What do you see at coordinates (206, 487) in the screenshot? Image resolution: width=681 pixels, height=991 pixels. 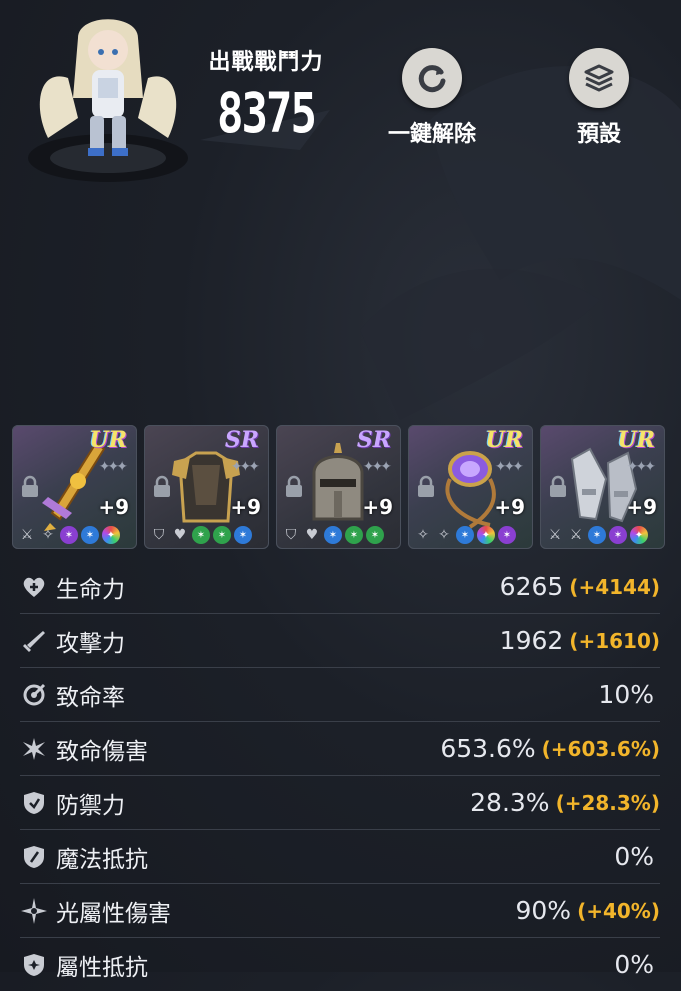 I see `equipment-slot-armor: SR ✦✦✦ +9 ⛉ ♥ ✶ ✶ ✶` at bounding box center [206, 487].